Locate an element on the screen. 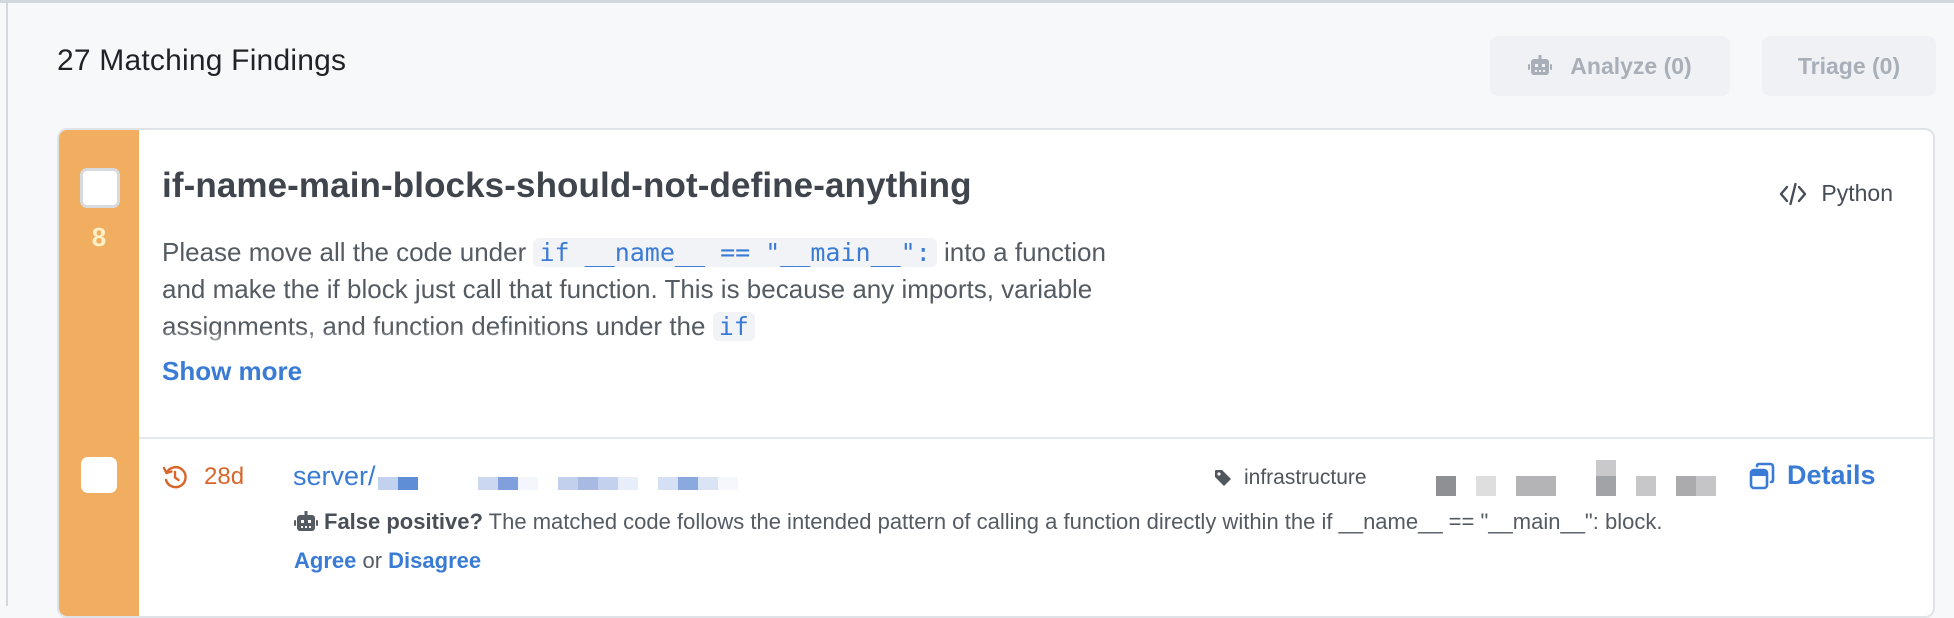  or-text: or is located at coordinates (372, 560).